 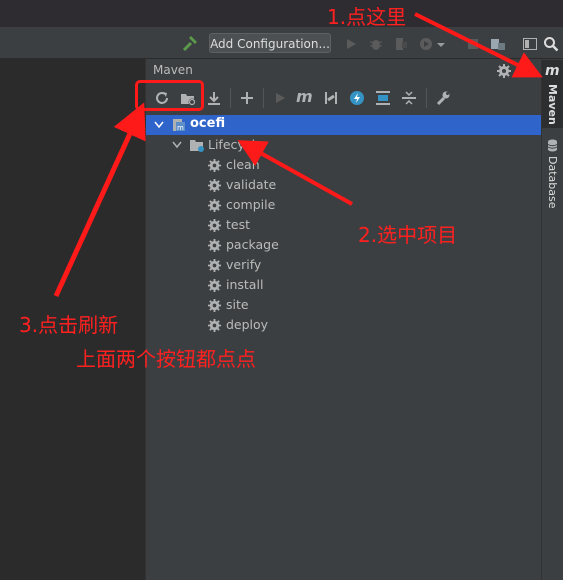 What do you see at coordinates (376, 44) in the screenshot?
I see `debug-icon` at bounding box center [376, 44].